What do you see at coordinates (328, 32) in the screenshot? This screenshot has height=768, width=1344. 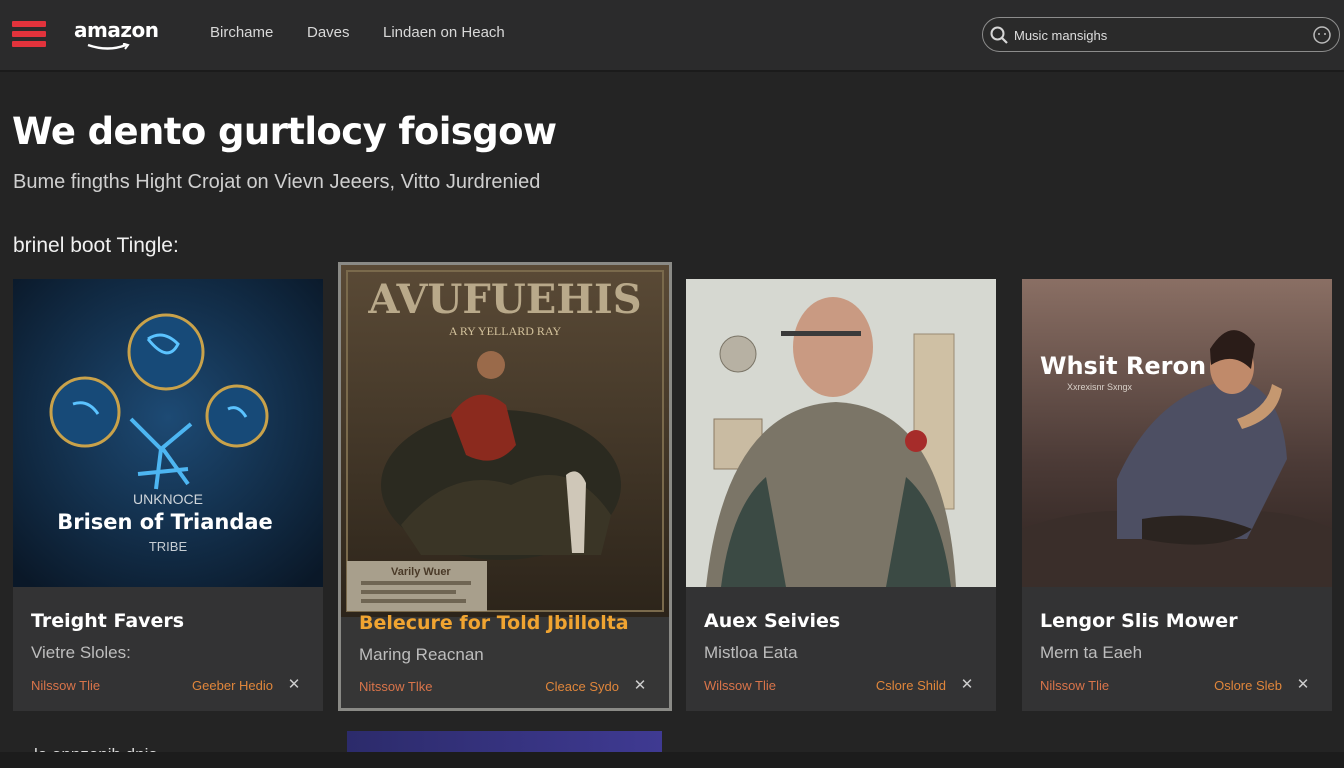 I see `nav-link-2: Daves` at bounding box center [328, 32].